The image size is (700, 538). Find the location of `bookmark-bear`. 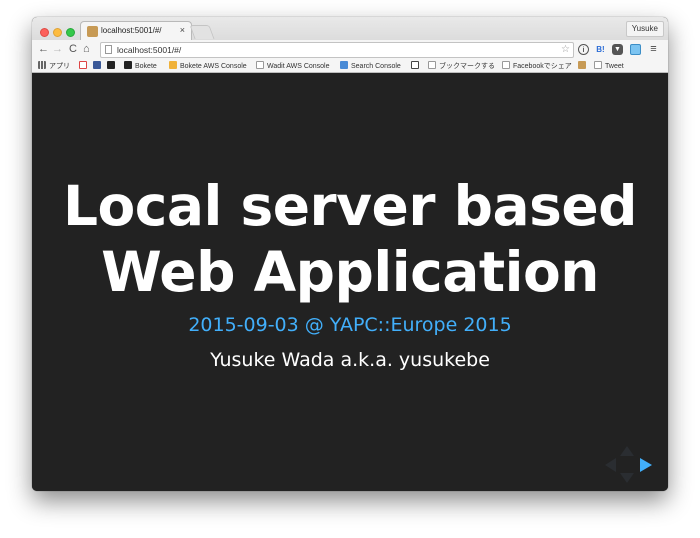

bookmark-bear is located at coordinates (583, 66).